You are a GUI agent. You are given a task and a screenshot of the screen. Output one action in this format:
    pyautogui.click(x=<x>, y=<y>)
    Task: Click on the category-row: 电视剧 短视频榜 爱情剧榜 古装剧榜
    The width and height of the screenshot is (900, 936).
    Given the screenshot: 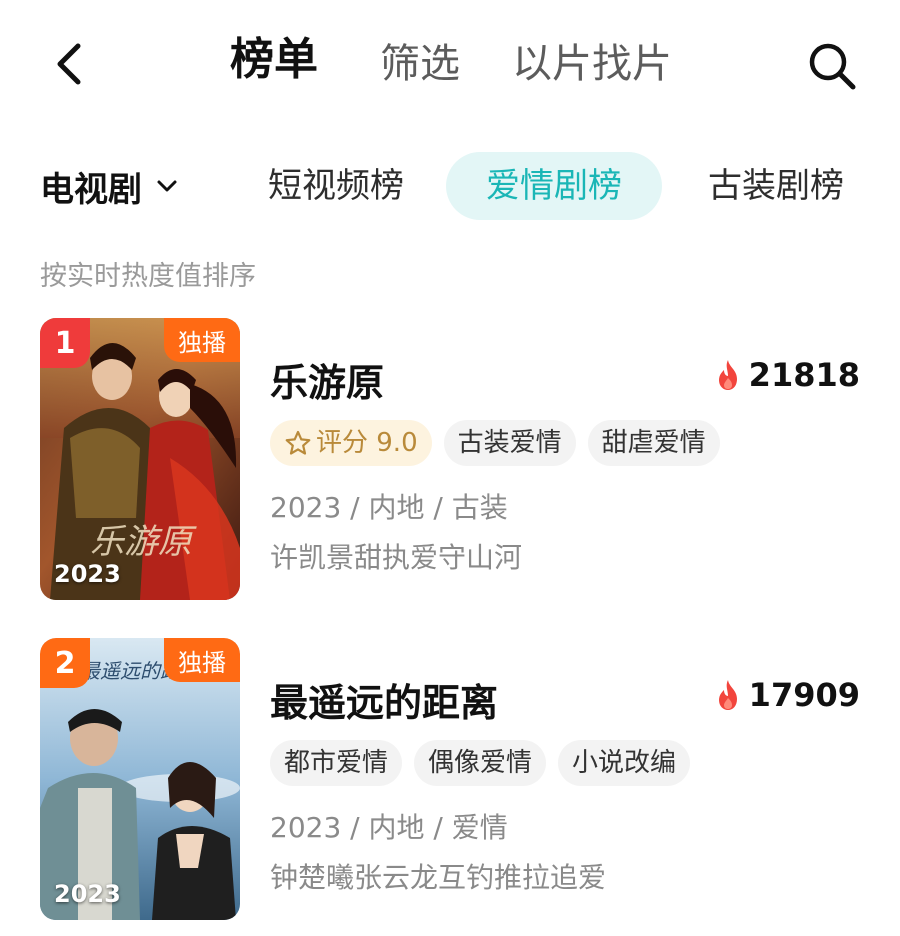 What is the action you would take?
    pyautogui.click(x=450, y=186)
    